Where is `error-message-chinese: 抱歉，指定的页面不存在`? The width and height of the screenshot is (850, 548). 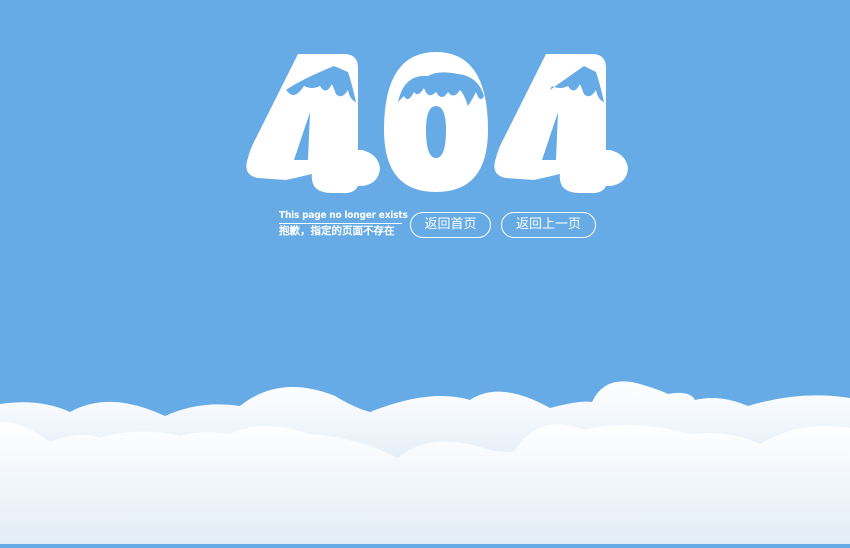 error-message-chinese: 抱歉，指定的页面不存在 is located at coordinates (337, 231).